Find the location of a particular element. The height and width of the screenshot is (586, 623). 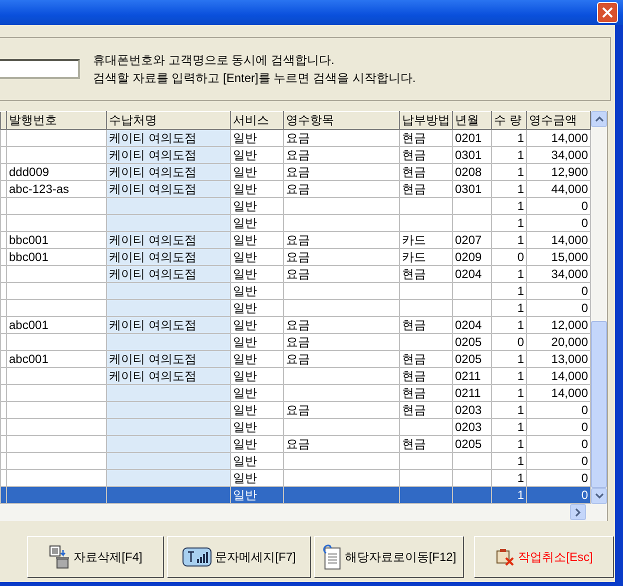

close-button is located at coordinates (607, 12).